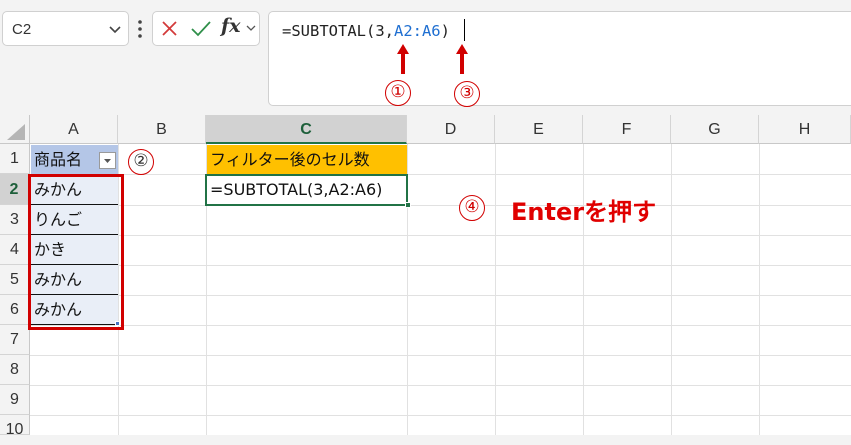 This screenshot has width=851, height=445. What do you see at coordinates (445, 31) in the screenshot?
I see `formula-suffix: )` at bounding box center [445, 31].